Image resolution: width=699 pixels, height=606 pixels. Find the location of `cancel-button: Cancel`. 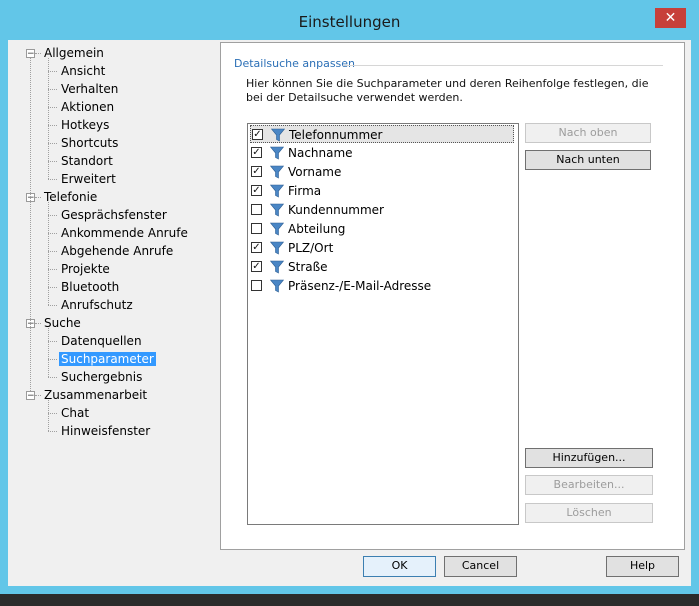

cancel-button: Cancel is located at coordinates (480, 566).